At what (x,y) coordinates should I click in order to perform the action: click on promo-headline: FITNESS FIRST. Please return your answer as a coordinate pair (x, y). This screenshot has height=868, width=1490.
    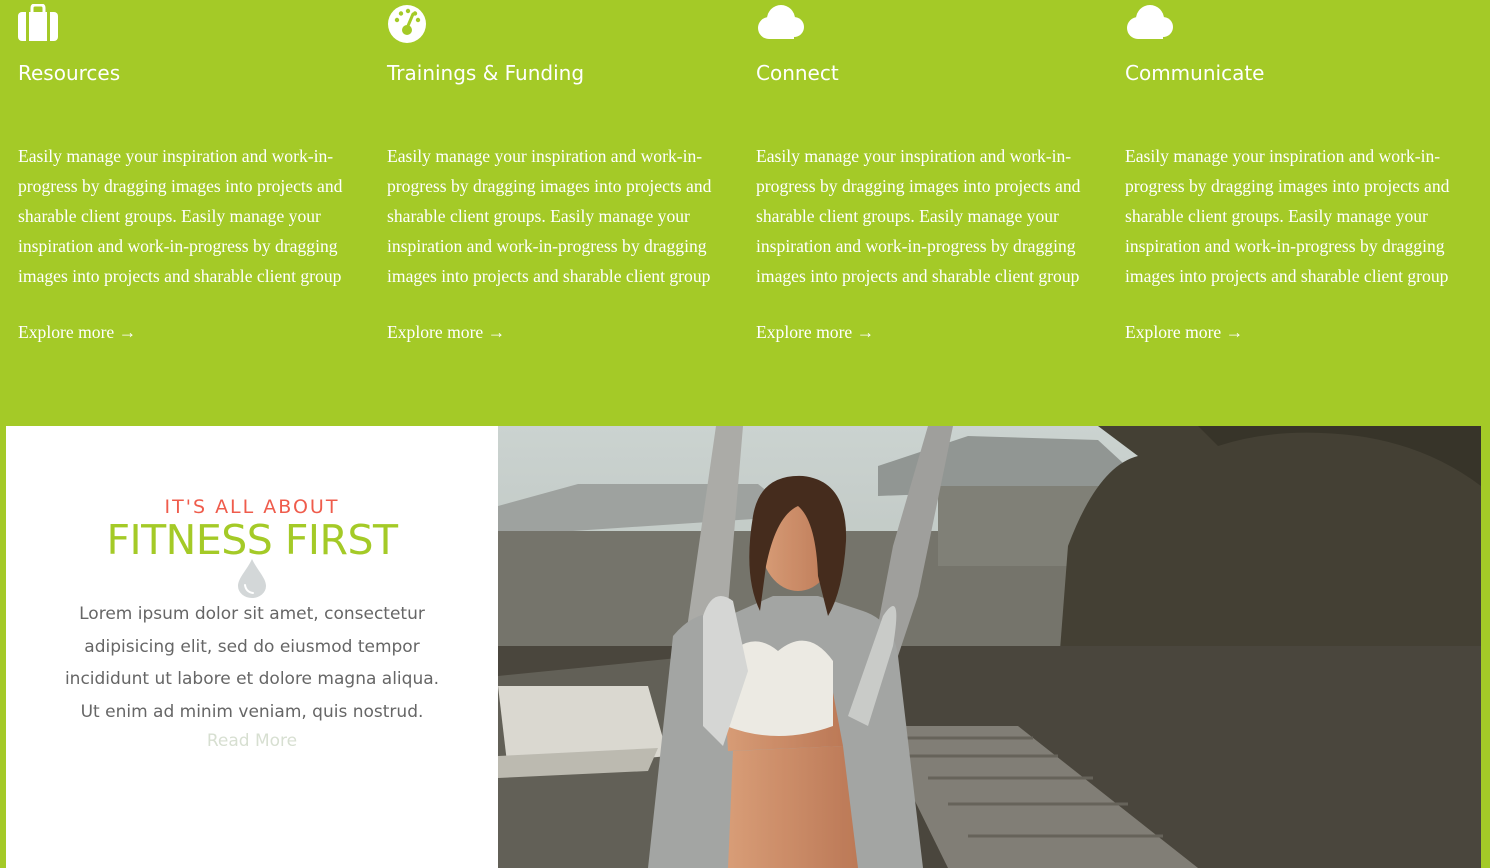
    Looking at the image, I should click on (252, 540).